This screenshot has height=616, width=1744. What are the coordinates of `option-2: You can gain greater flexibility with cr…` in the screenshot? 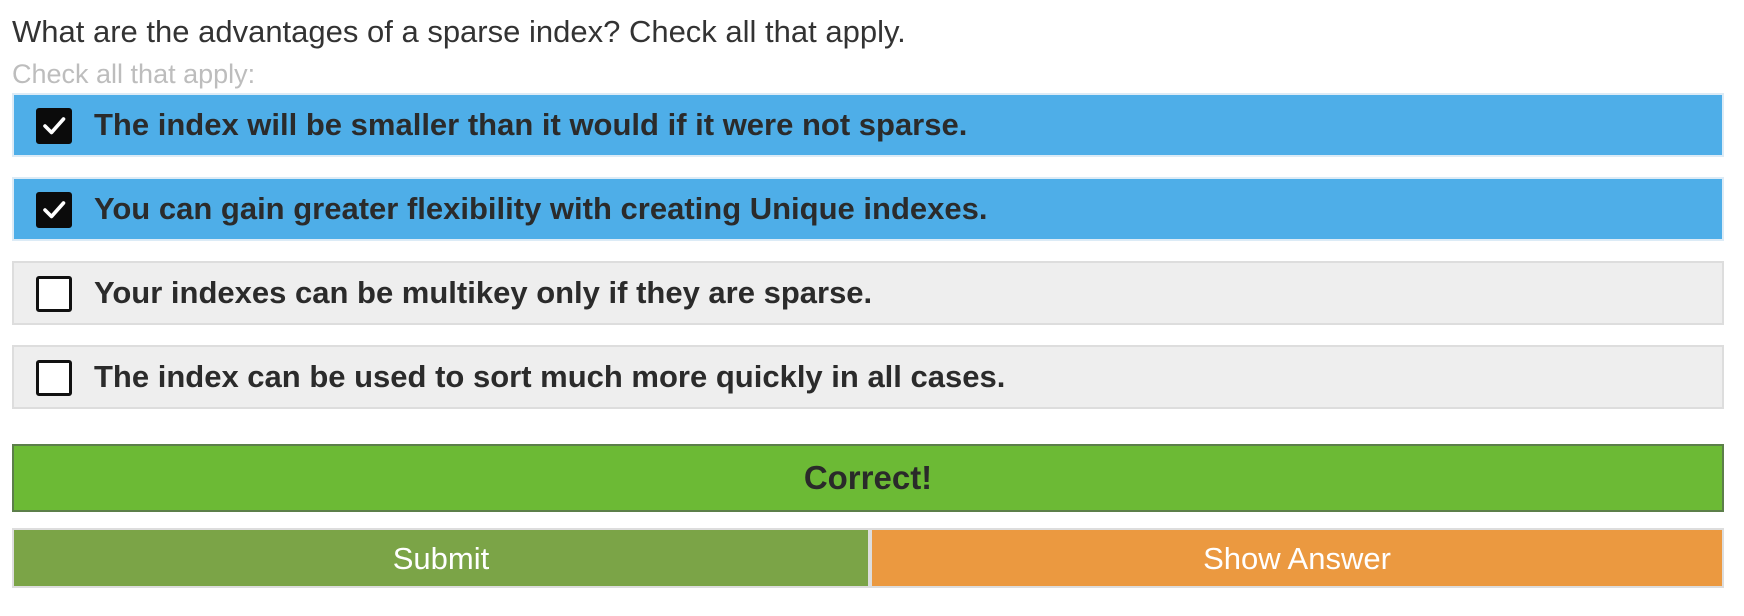 It's located at (868, 209).